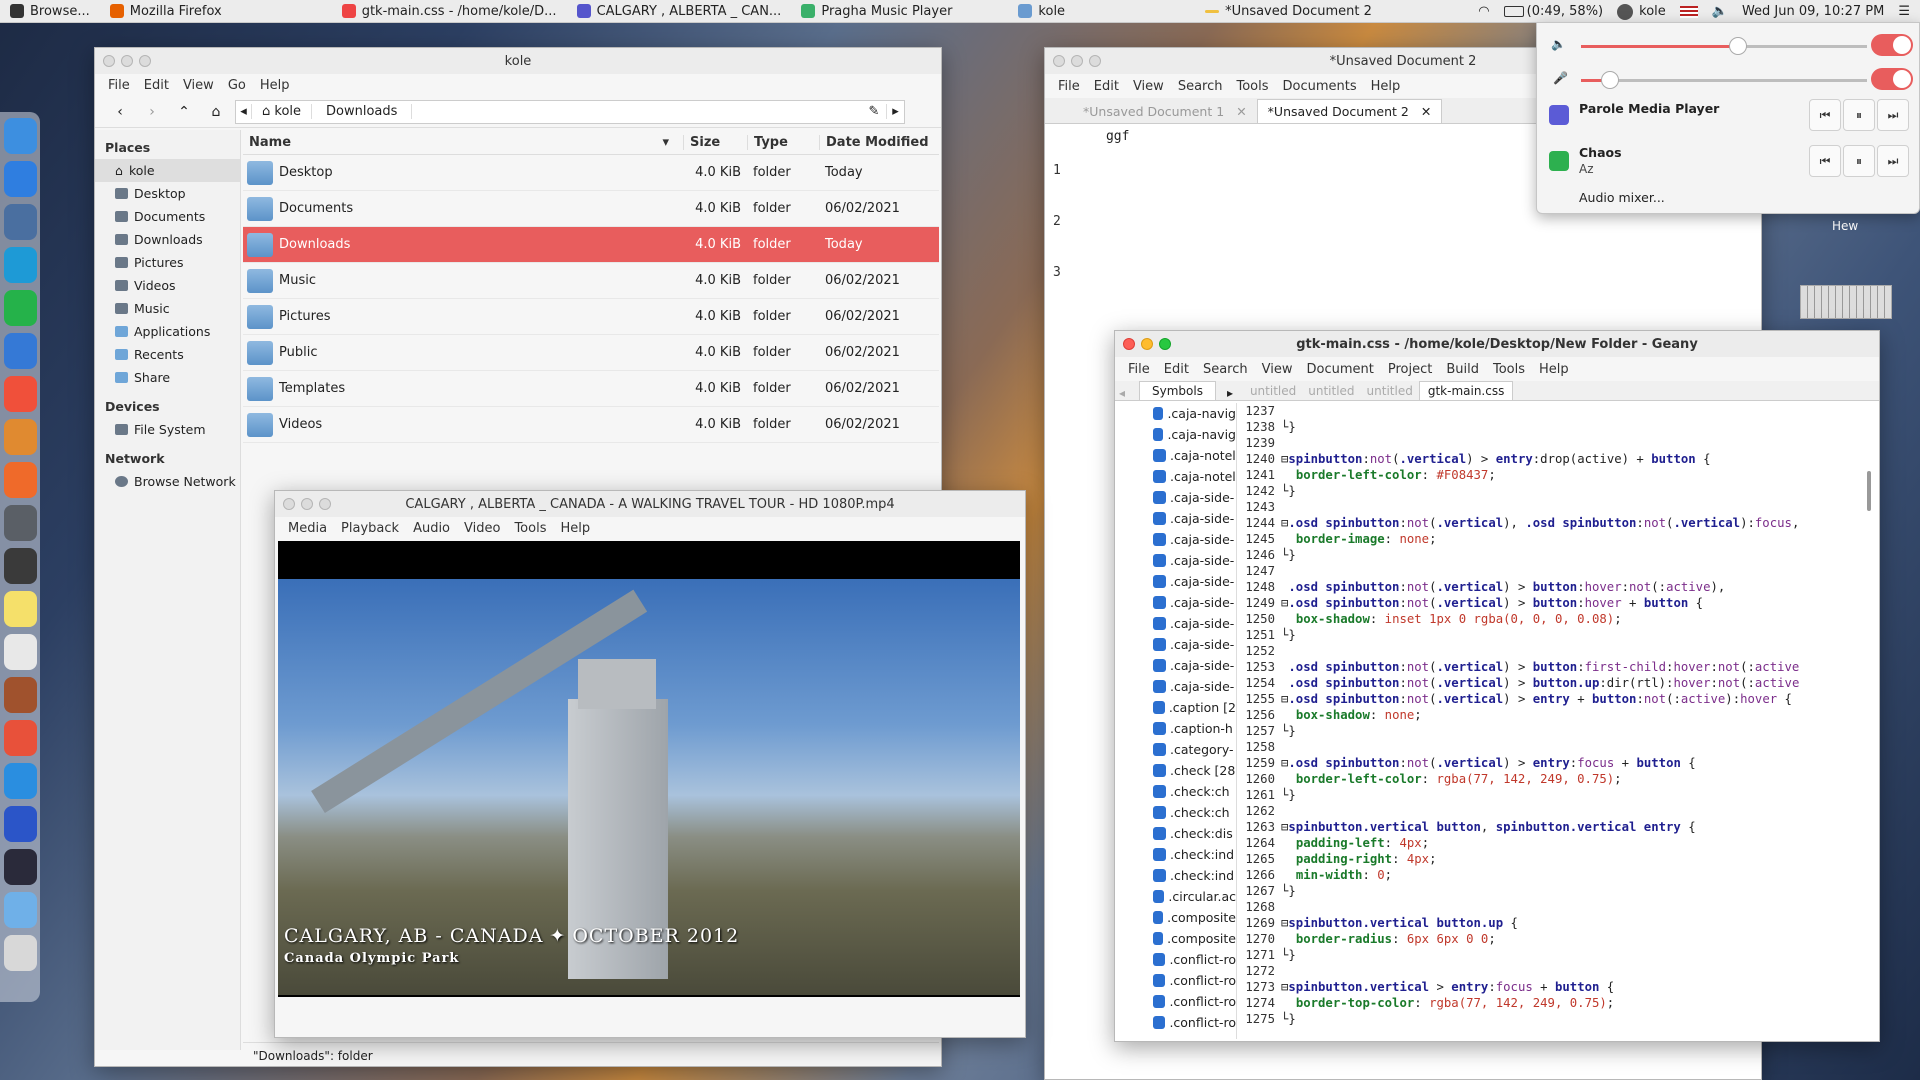 This screenshot has width=1920, height=1080. What do you see at coordinates (166, 11) in the screenshot?
I see `task-firefox: Mozilla Firefox` at bounding box center [166, 11].